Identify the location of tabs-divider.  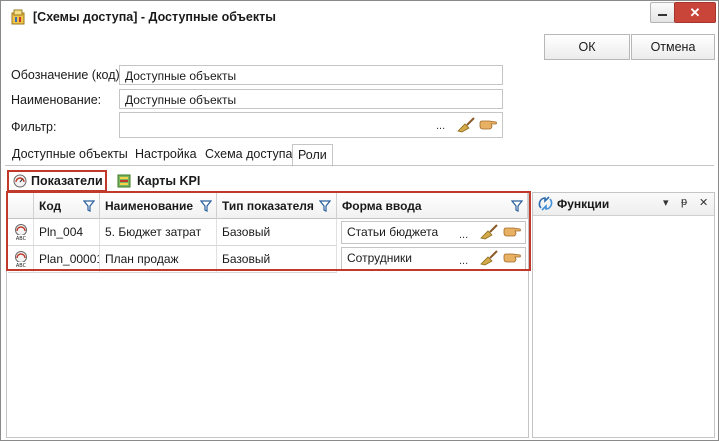
(359, 165).